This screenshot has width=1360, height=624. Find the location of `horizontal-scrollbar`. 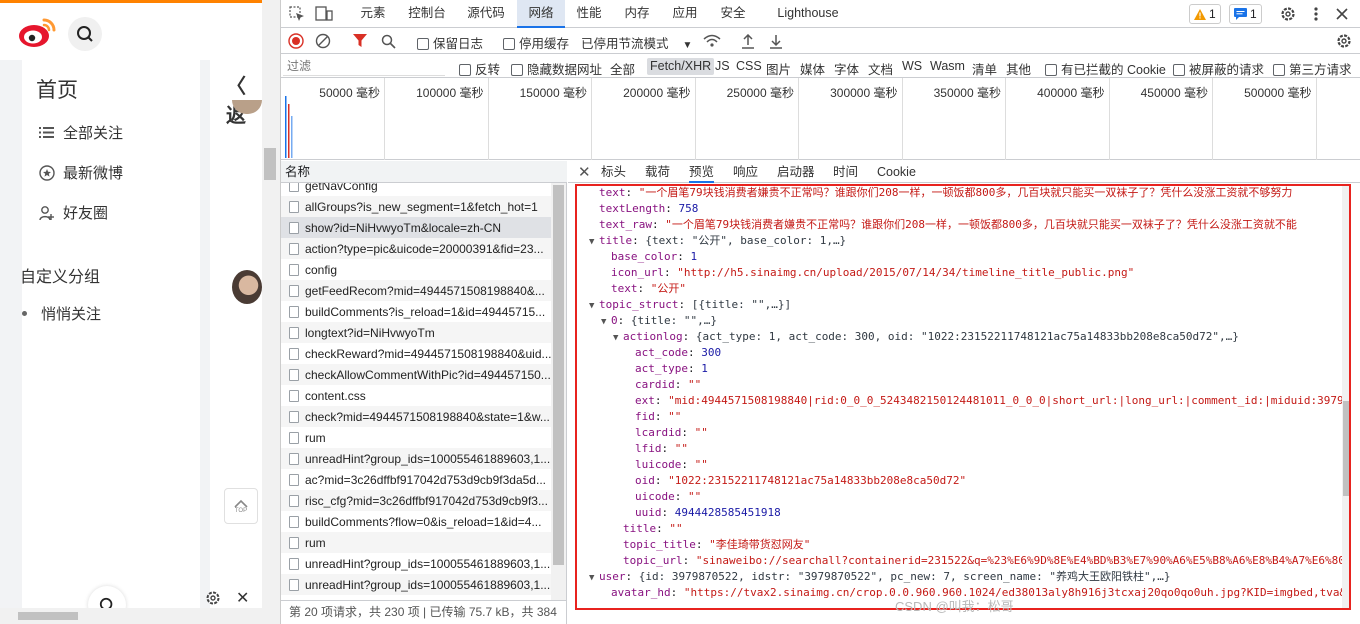

horizontal-scrollbar is located at coordinates (131, 616).